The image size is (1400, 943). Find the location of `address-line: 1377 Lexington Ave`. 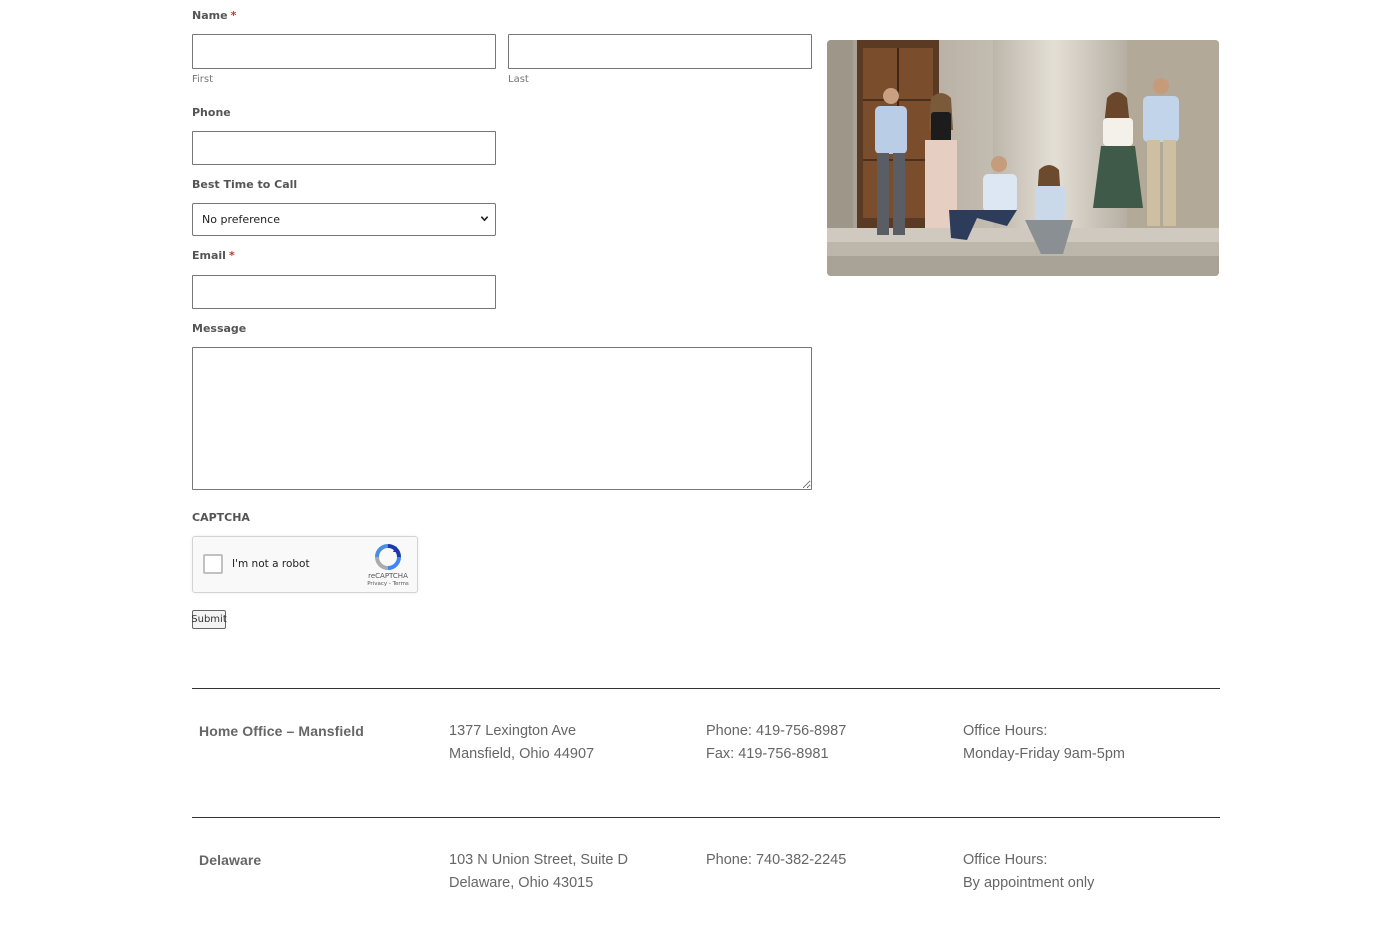

address-line: 1377 Lexington Ave is located at coordinates (513, 731).